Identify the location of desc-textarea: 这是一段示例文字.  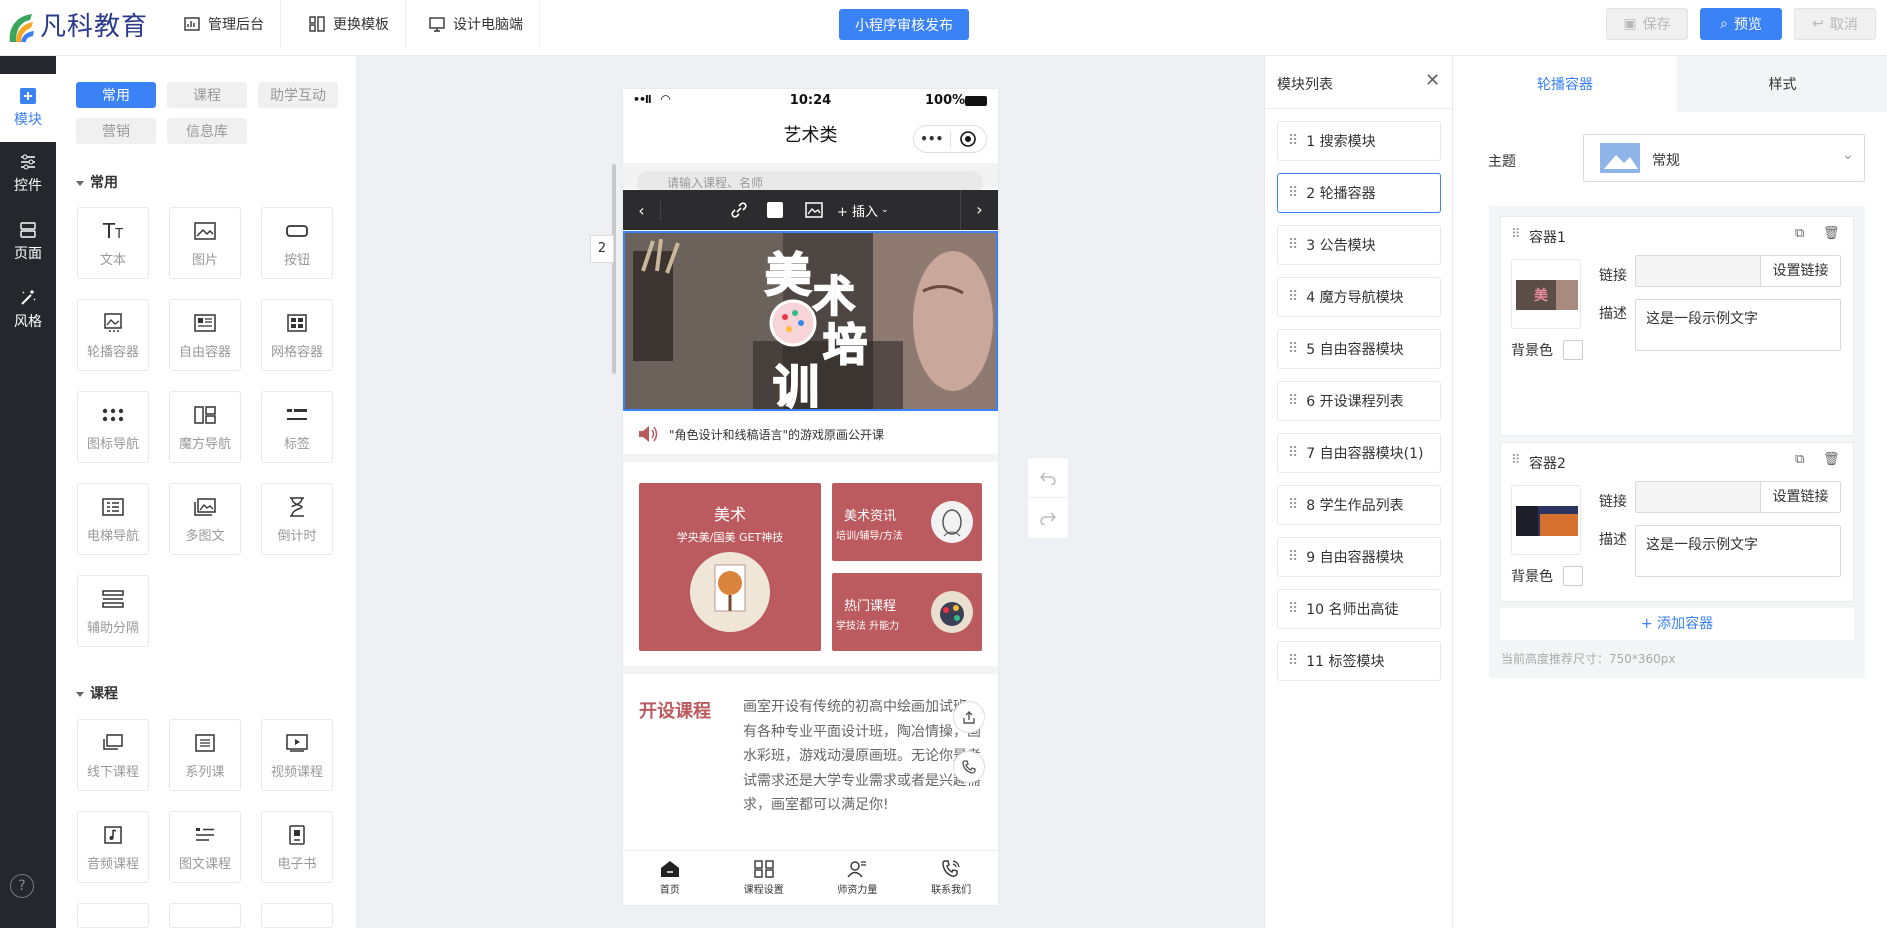
(1738, 551).